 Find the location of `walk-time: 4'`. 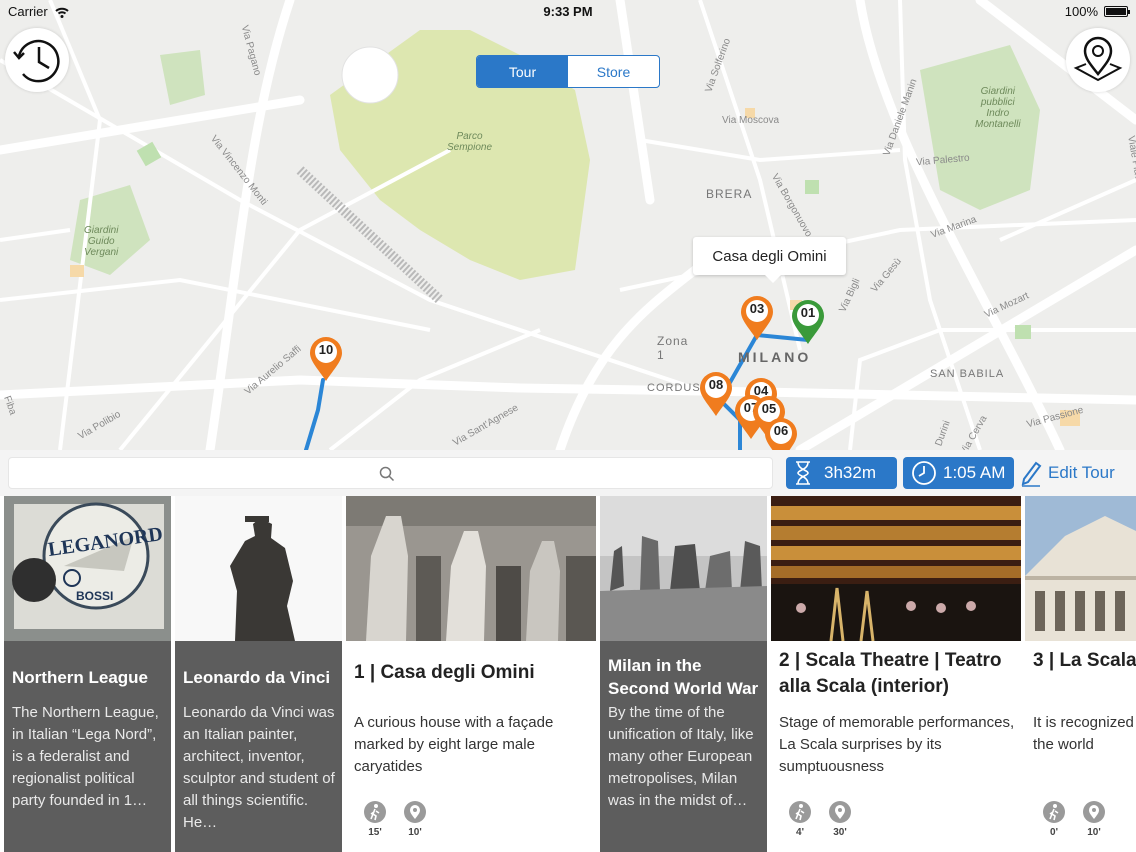

walk-time: 4' is located at coordinates (800, 819).